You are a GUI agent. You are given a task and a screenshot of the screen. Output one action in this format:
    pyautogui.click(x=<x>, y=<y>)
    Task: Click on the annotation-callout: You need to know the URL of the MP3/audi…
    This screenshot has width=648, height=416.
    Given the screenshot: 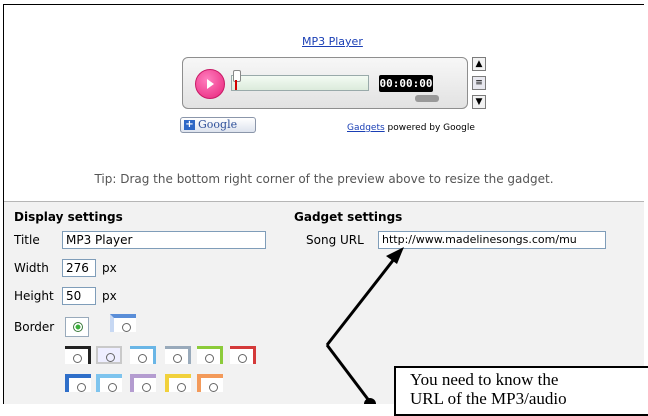 What is the action you would take?
    pyautogui.click(x=521, y=391)
    